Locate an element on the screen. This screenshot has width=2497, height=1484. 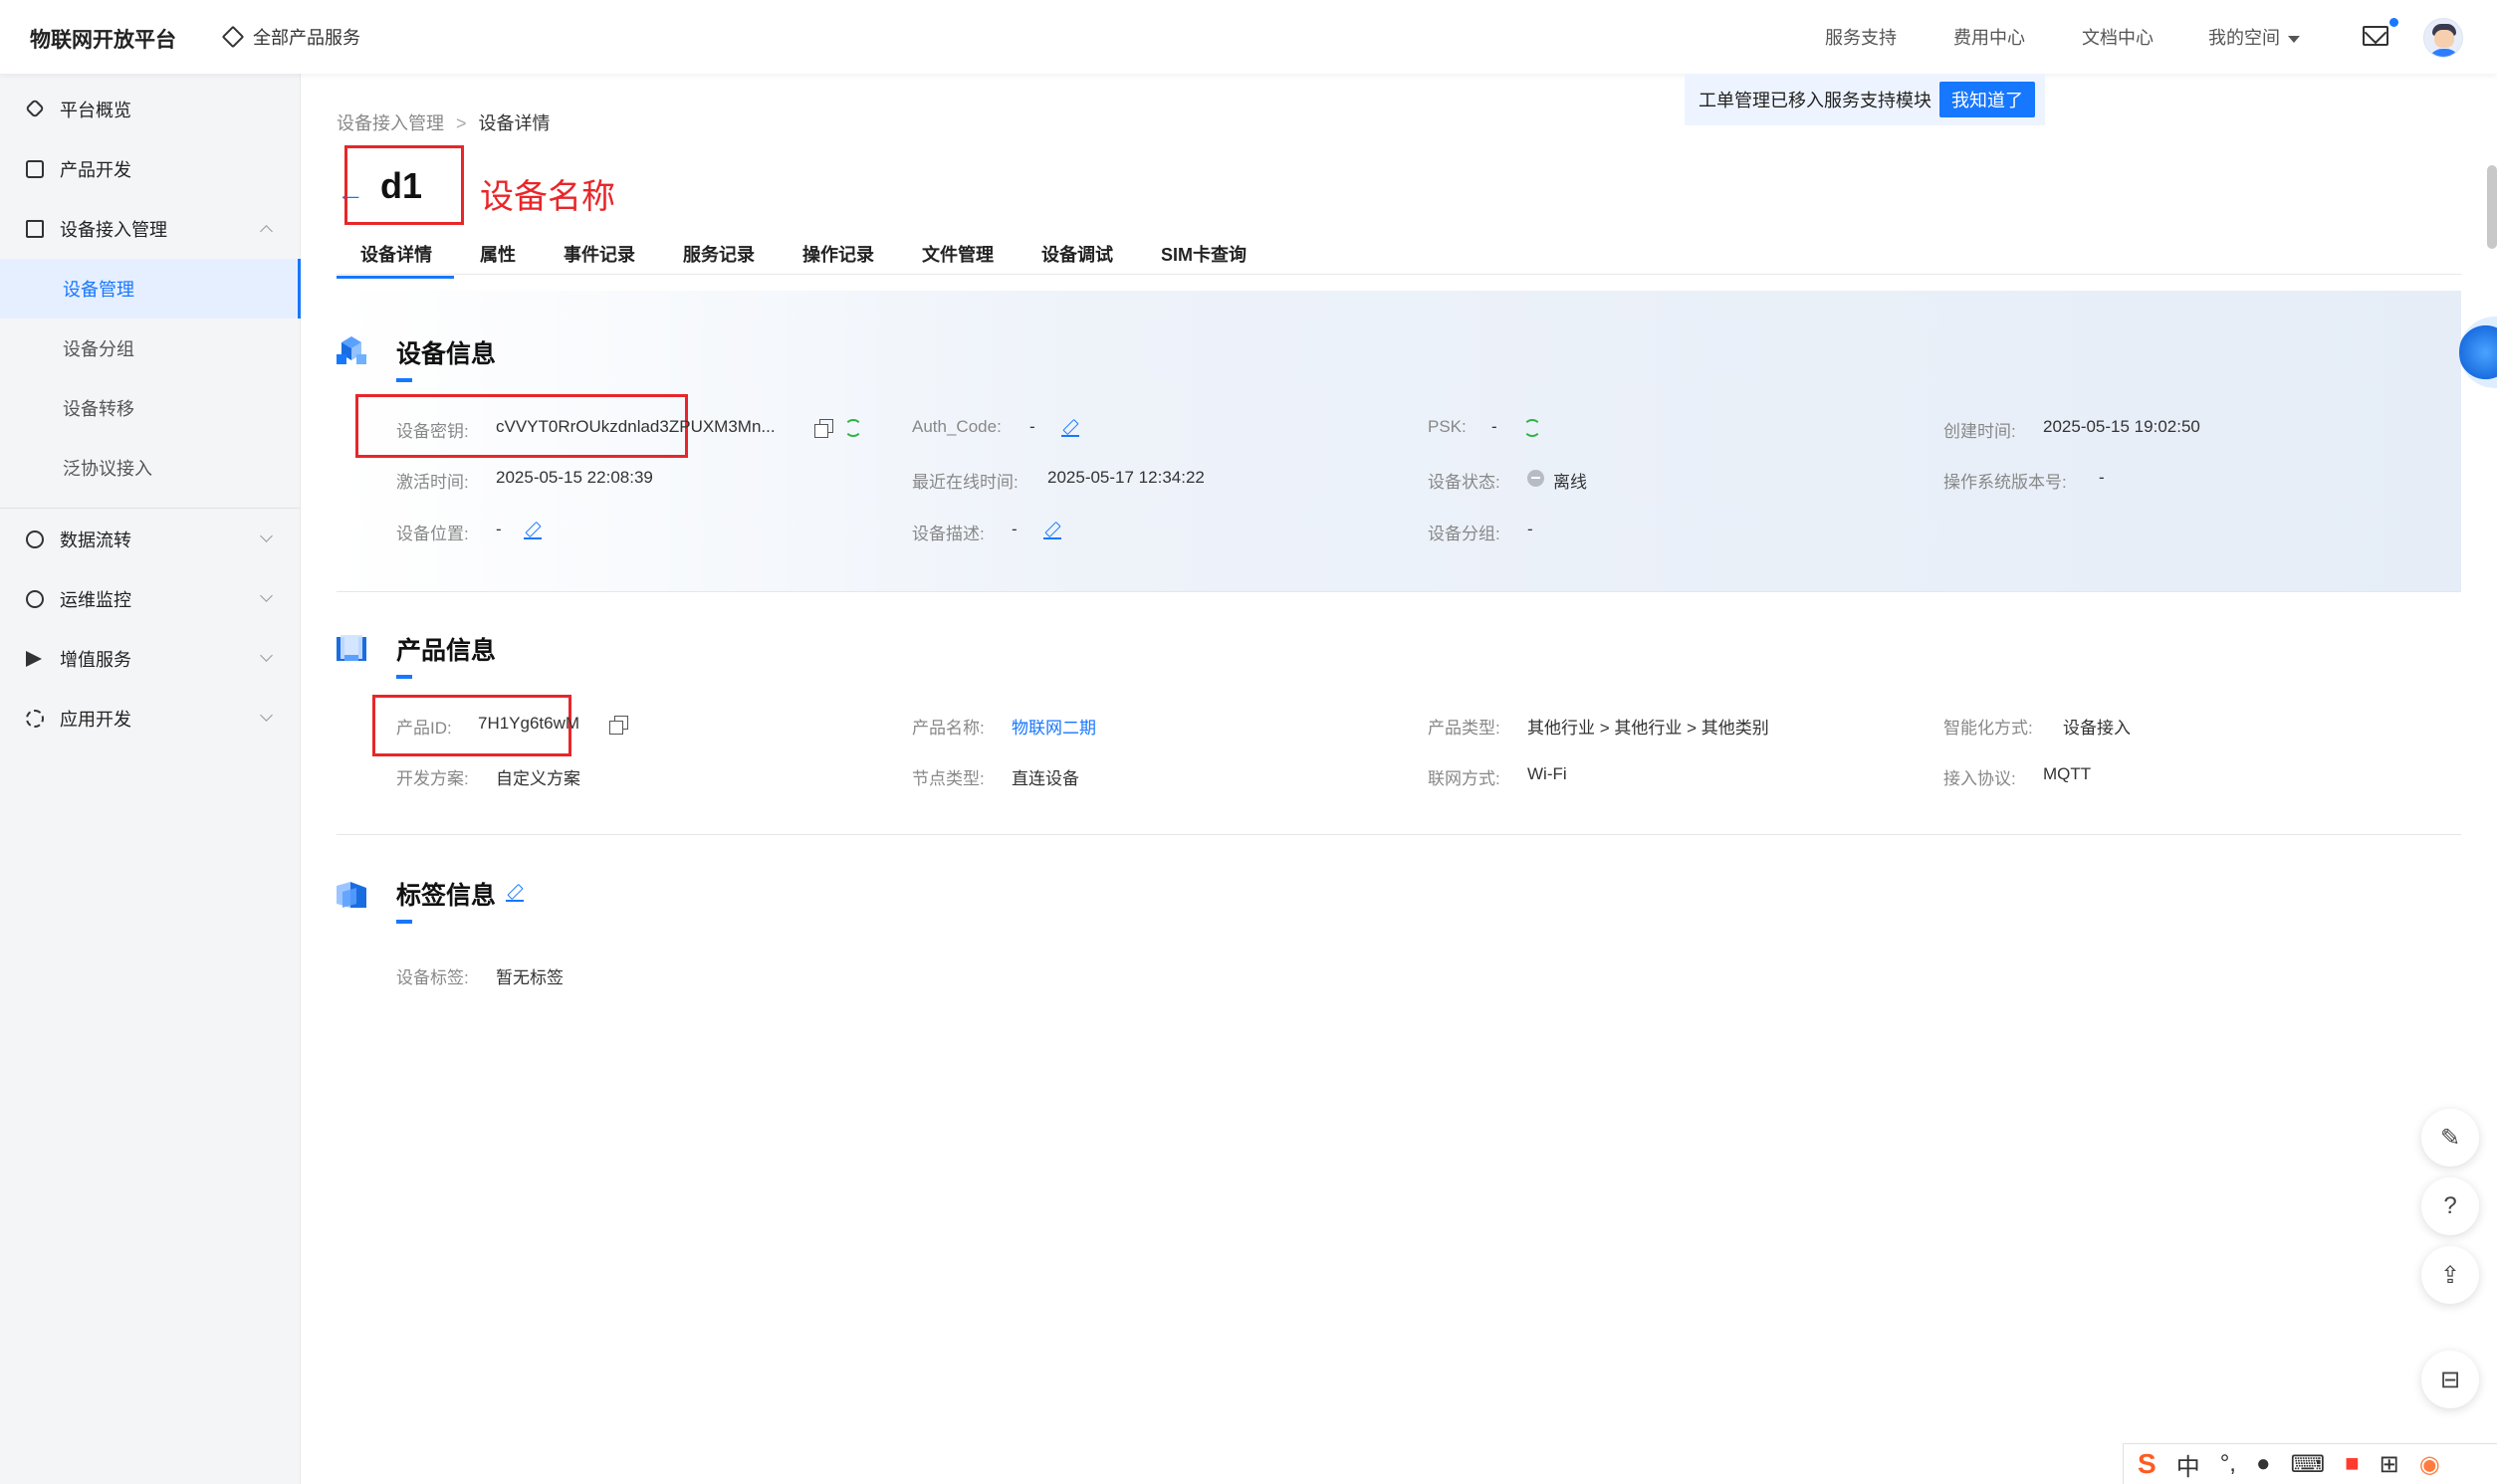
sidebar-subitem-device-manage: 设备管理 is located at coordinates (150, 289).